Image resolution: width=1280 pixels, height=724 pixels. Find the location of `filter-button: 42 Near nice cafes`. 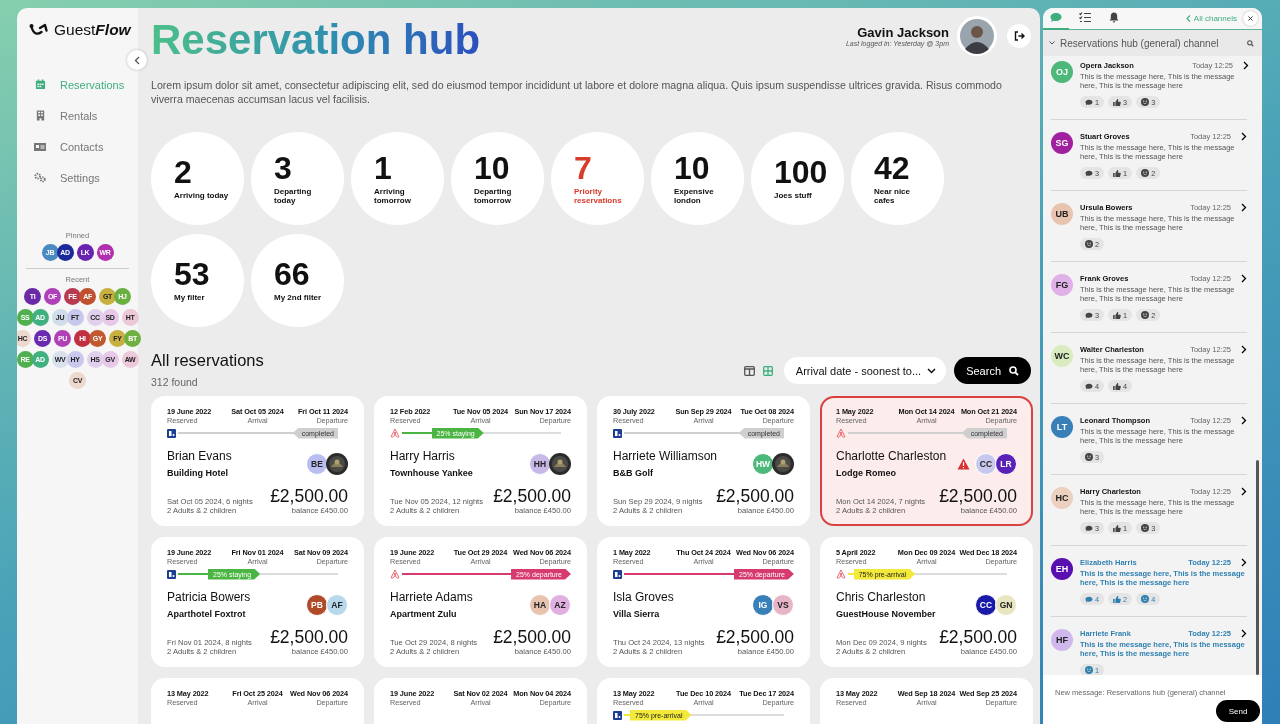

filter-button: 42 Near nice cafes is located at coordinates (897, 178).